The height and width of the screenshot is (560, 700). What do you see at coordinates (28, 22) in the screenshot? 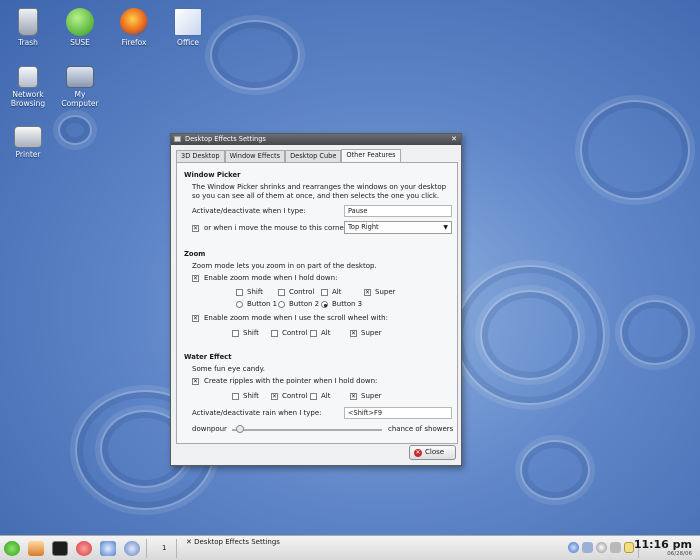
I see `trash-icon` at bounding box center [28, 22].